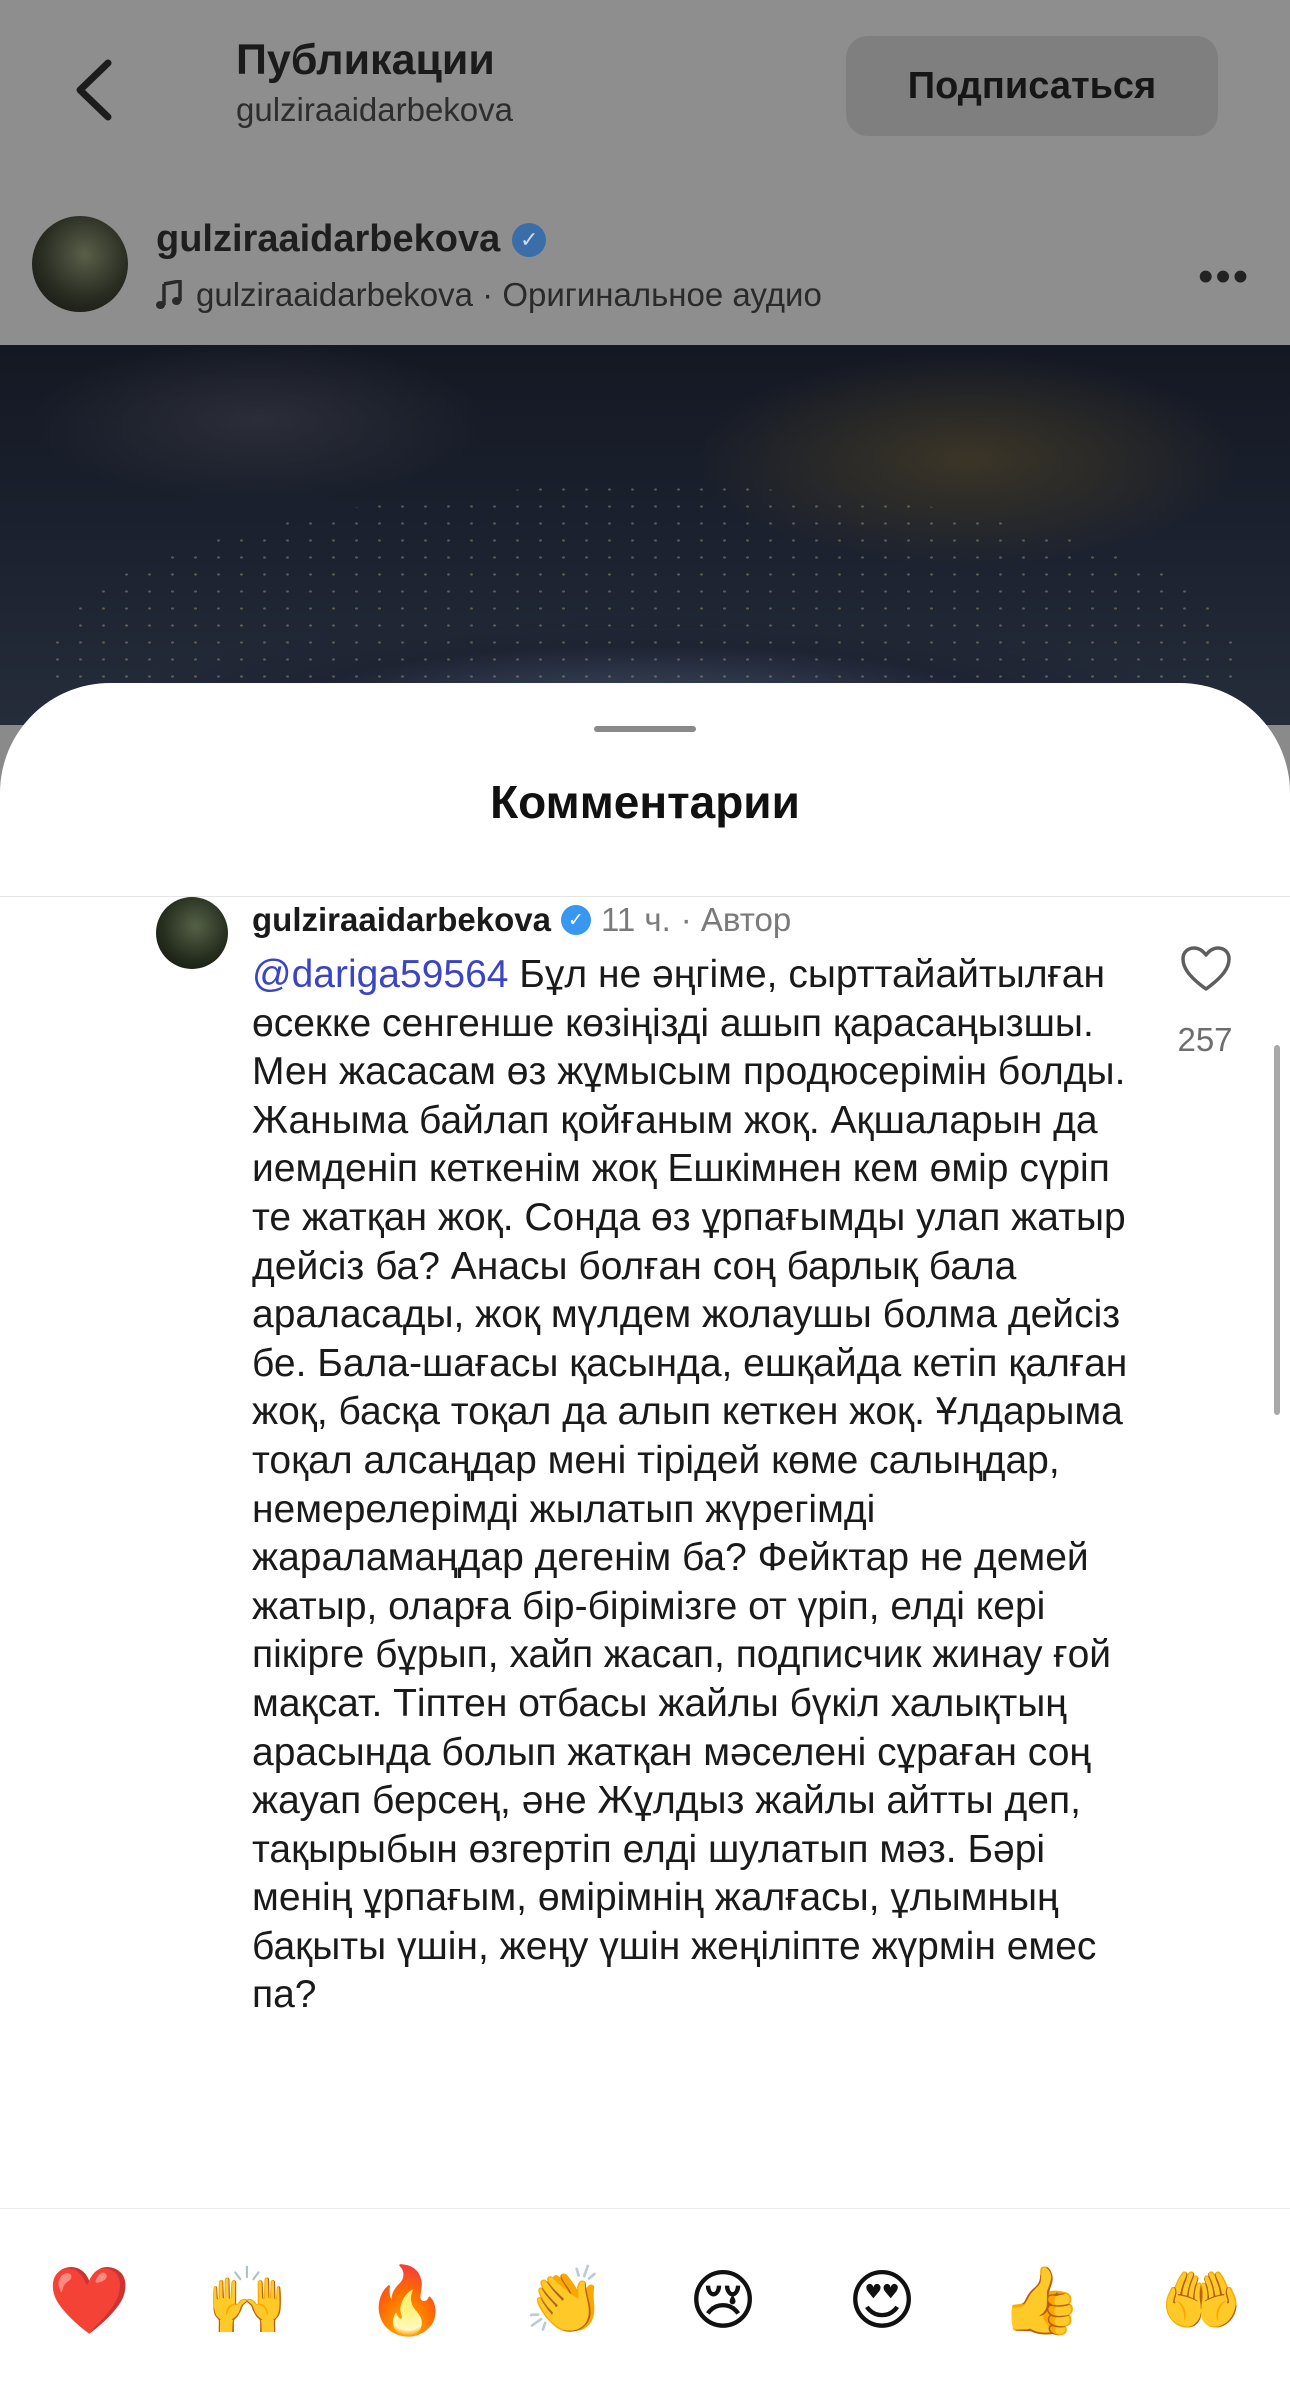 This screenshot has width=1290, height=2383. I want to click on crying-face-emoji: 😢, so click(723, 2301).